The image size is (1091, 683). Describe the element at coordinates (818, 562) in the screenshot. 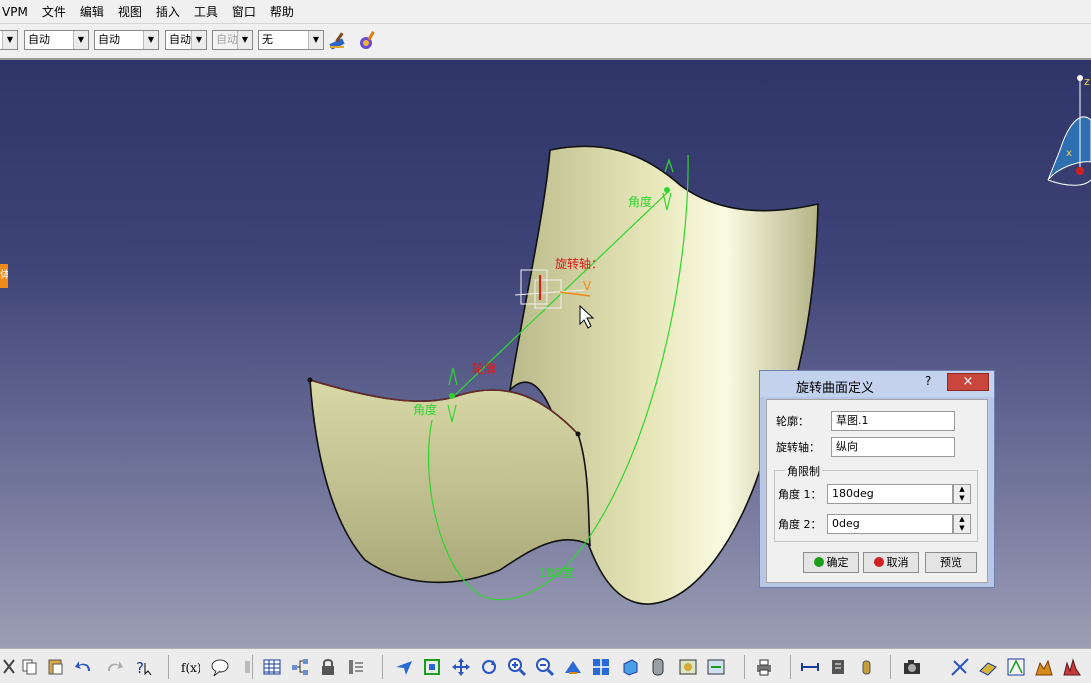

I see `ok-icon` at that location.